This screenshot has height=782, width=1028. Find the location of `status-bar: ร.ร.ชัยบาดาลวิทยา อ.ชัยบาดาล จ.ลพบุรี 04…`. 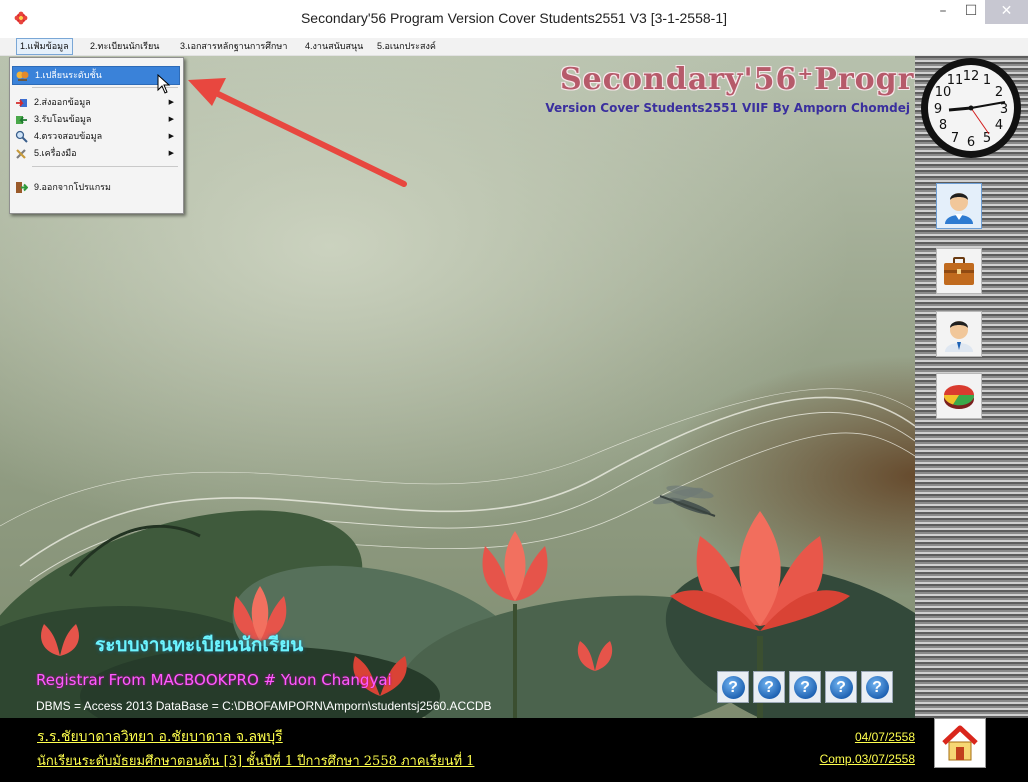

status-bar: ร.ร.ชัยบาดาลวิทยา อ.ชัยบาดาล จ.ลพบุรี 04… is located at coordinates (514, 750).